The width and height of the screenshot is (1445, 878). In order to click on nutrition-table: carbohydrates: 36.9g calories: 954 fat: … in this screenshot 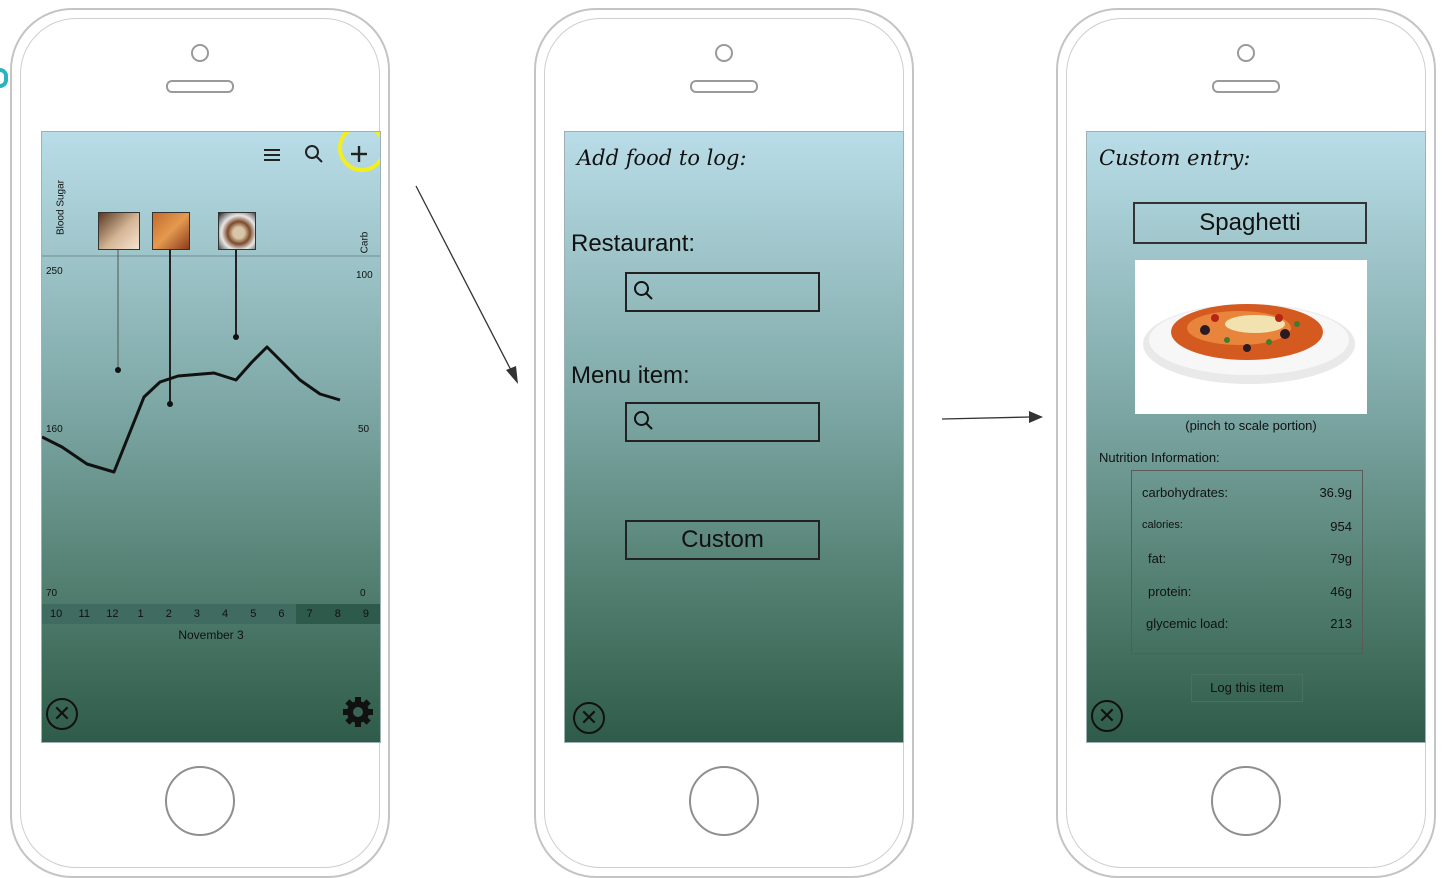, I will do `click(1247, 562)`.